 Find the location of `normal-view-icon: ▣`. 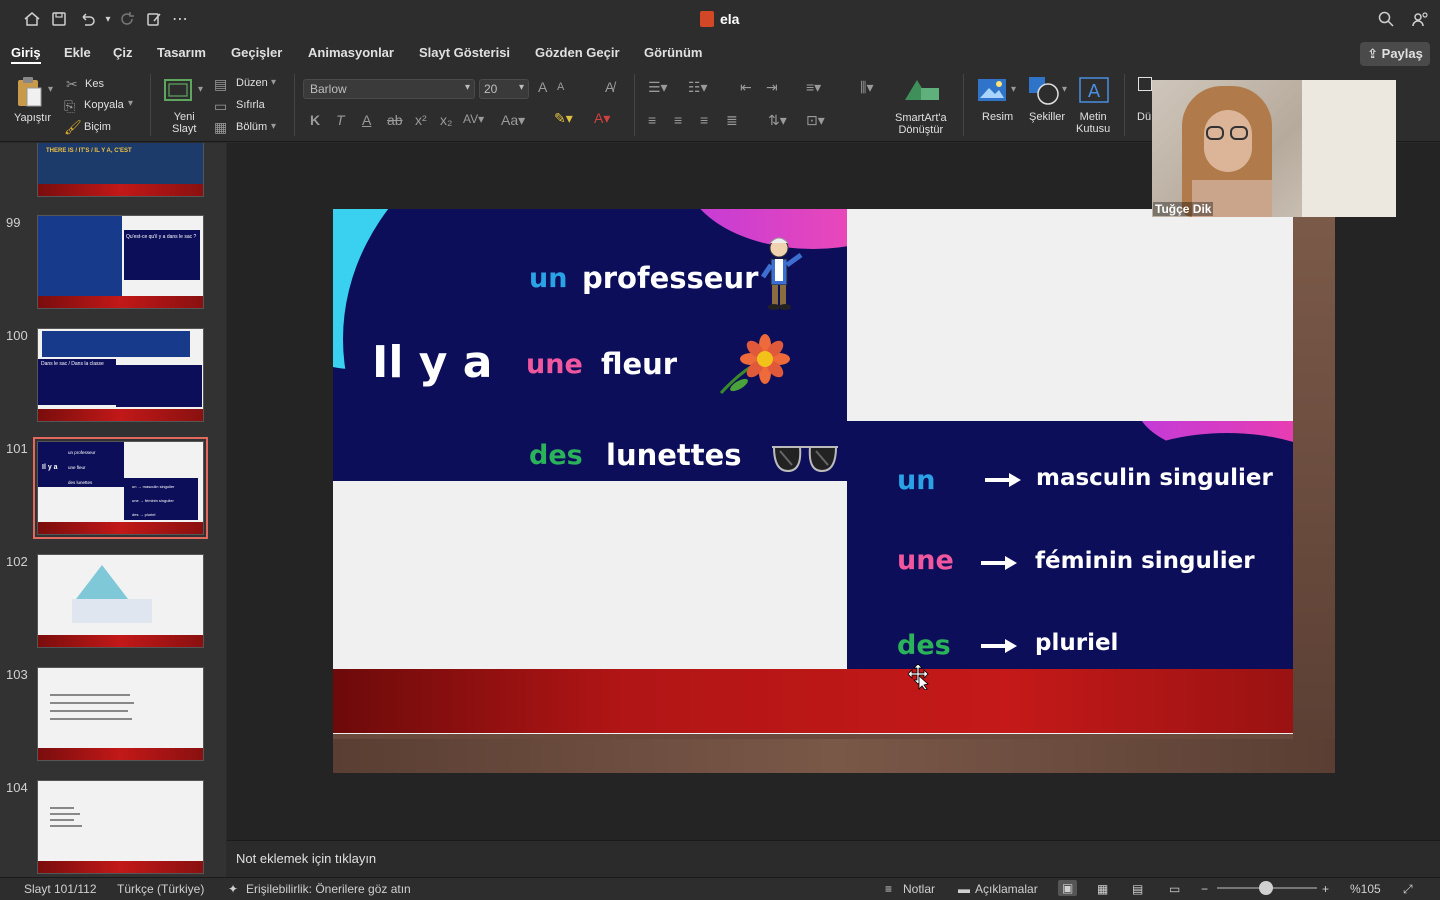

normal-view-icon: ▣ is located at coordinates (1068, 888).